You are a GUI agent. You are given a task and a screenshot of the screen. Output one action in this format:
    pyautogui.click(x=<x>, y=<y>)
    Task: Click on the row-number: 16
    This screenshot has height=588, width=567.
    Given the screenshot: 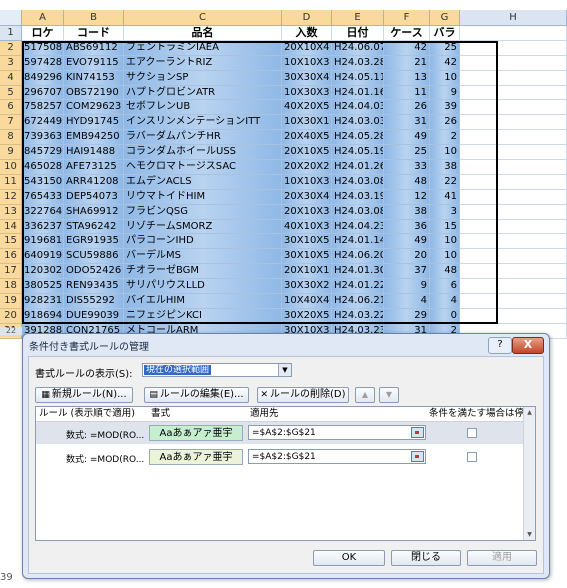 What is the action you would take?
    pyautogui.click(x=11, y=257)
    